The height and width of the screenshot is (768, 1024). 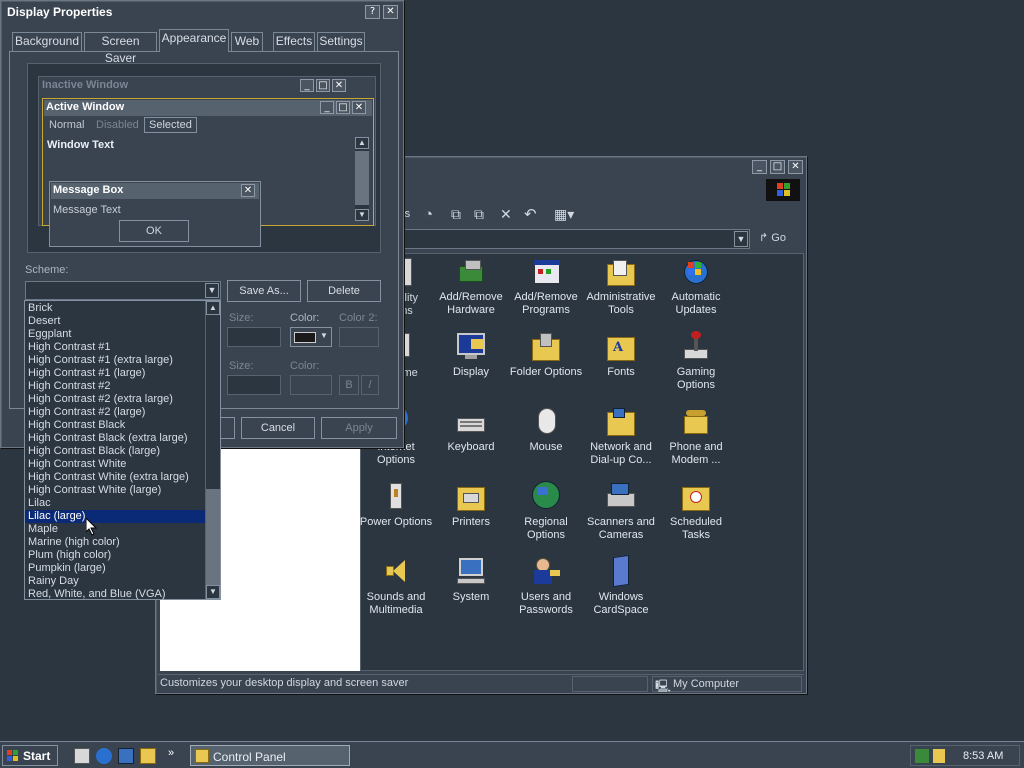 I want to click on italic-button: /, so click(x=370, y=385).